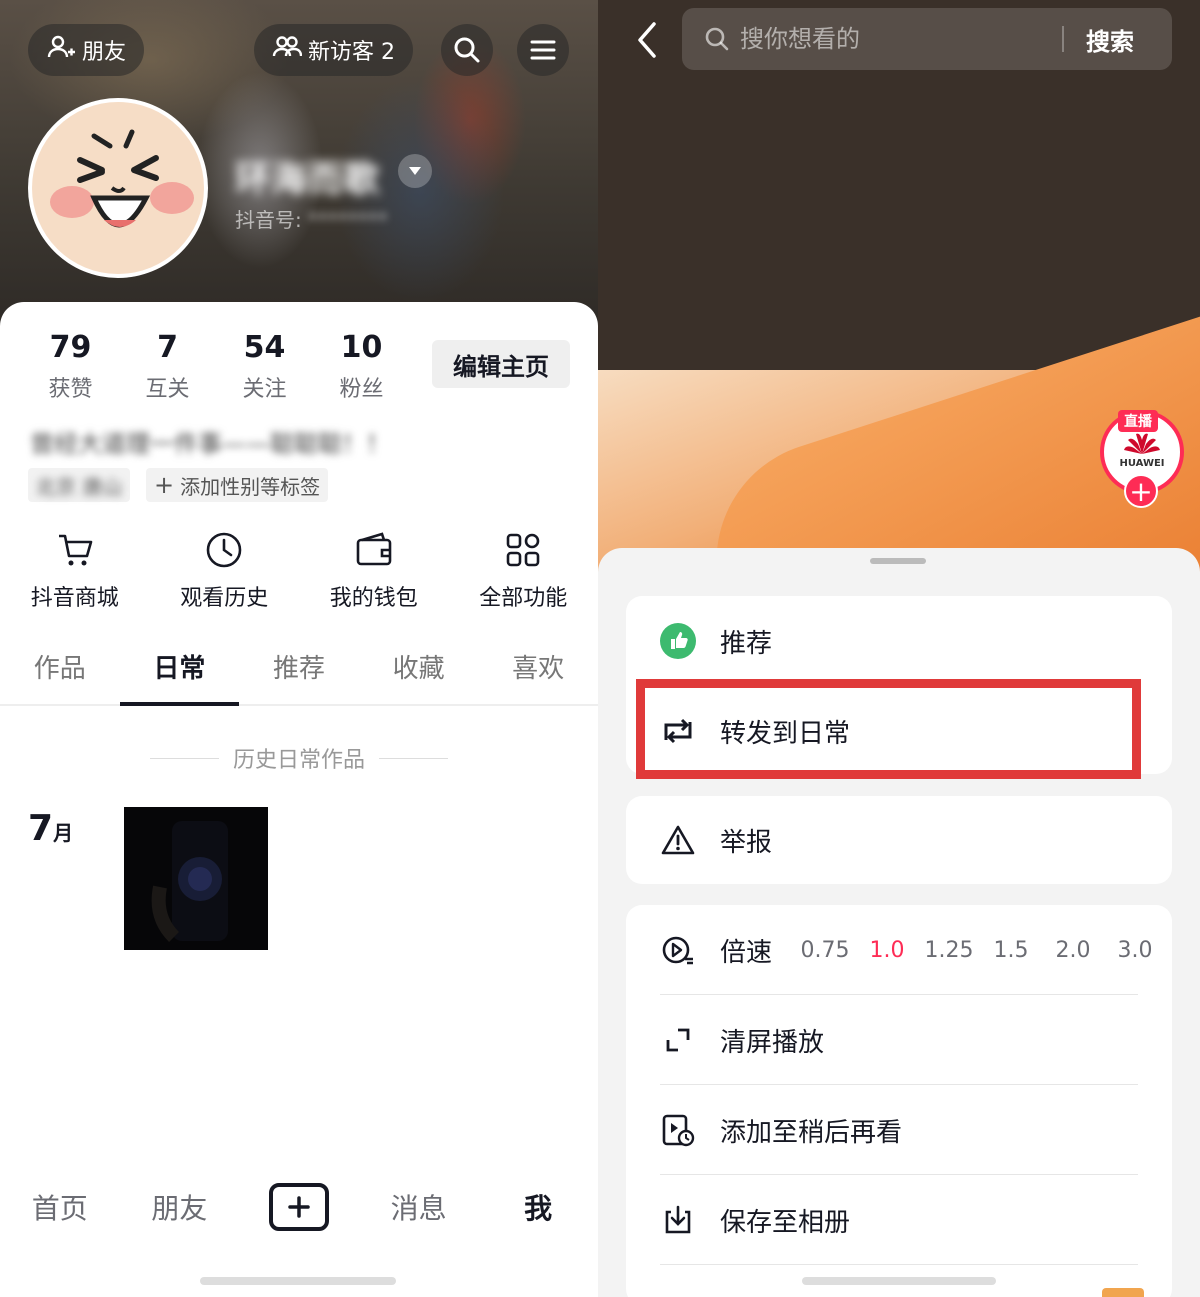 This screenshot has height=1297, width=1200. What do you see at coordinates (250, 486) in the screenshot?
I see `add-tag-label: 添加性别等标签` at bounding box center [250, 486].